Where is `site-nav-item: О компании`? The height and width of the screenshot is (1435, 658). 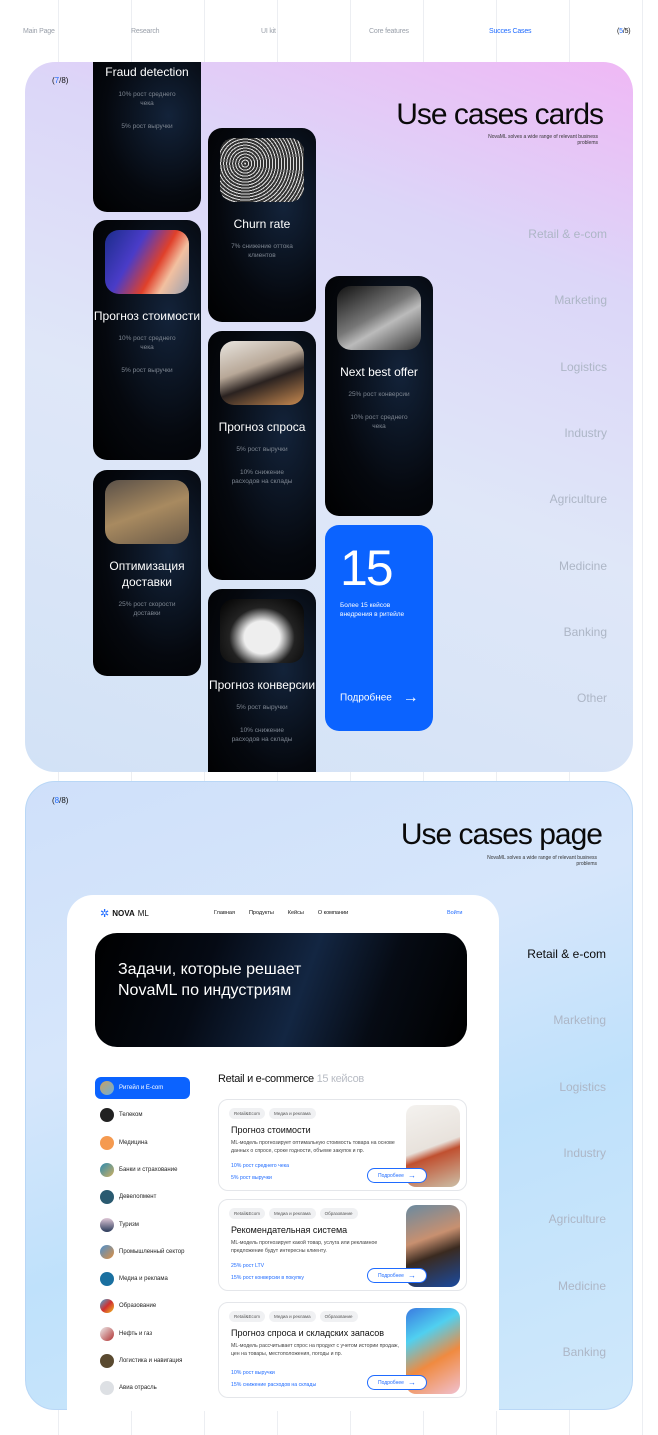
site-nav-item: О компании is located at coordinates (333, 913).